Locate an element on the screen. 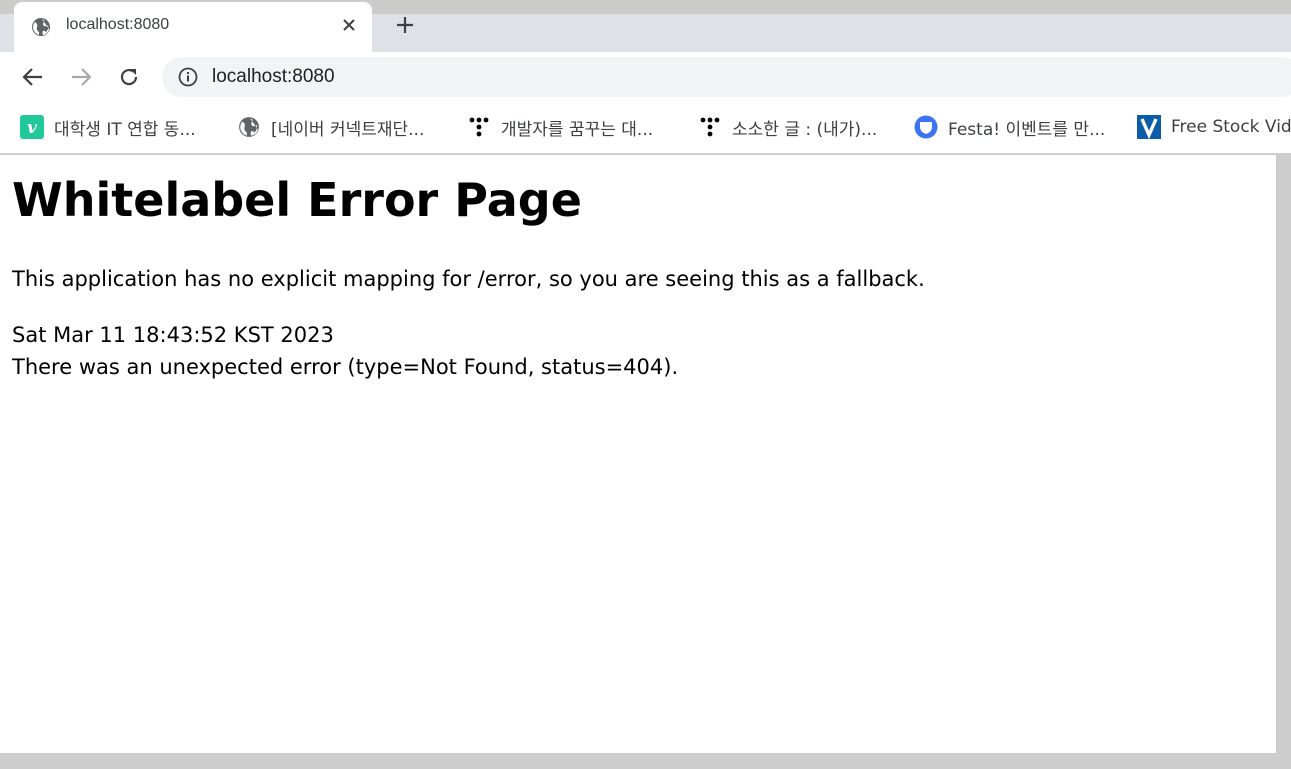  reload-icon is located at coordinates (129, 77).